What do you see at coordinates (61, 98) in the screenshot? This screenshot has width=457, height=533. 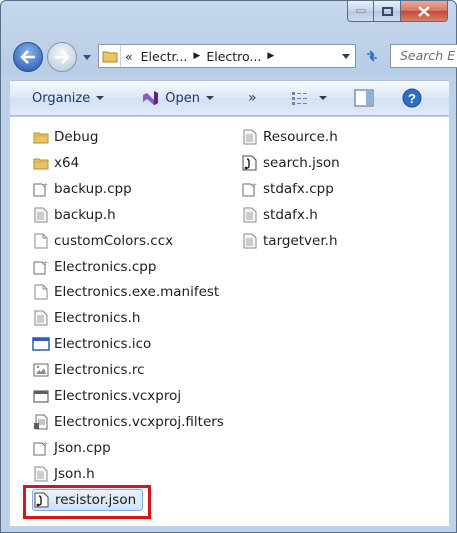 I see `organize-label: Organize` at bounding box center [61, 98].